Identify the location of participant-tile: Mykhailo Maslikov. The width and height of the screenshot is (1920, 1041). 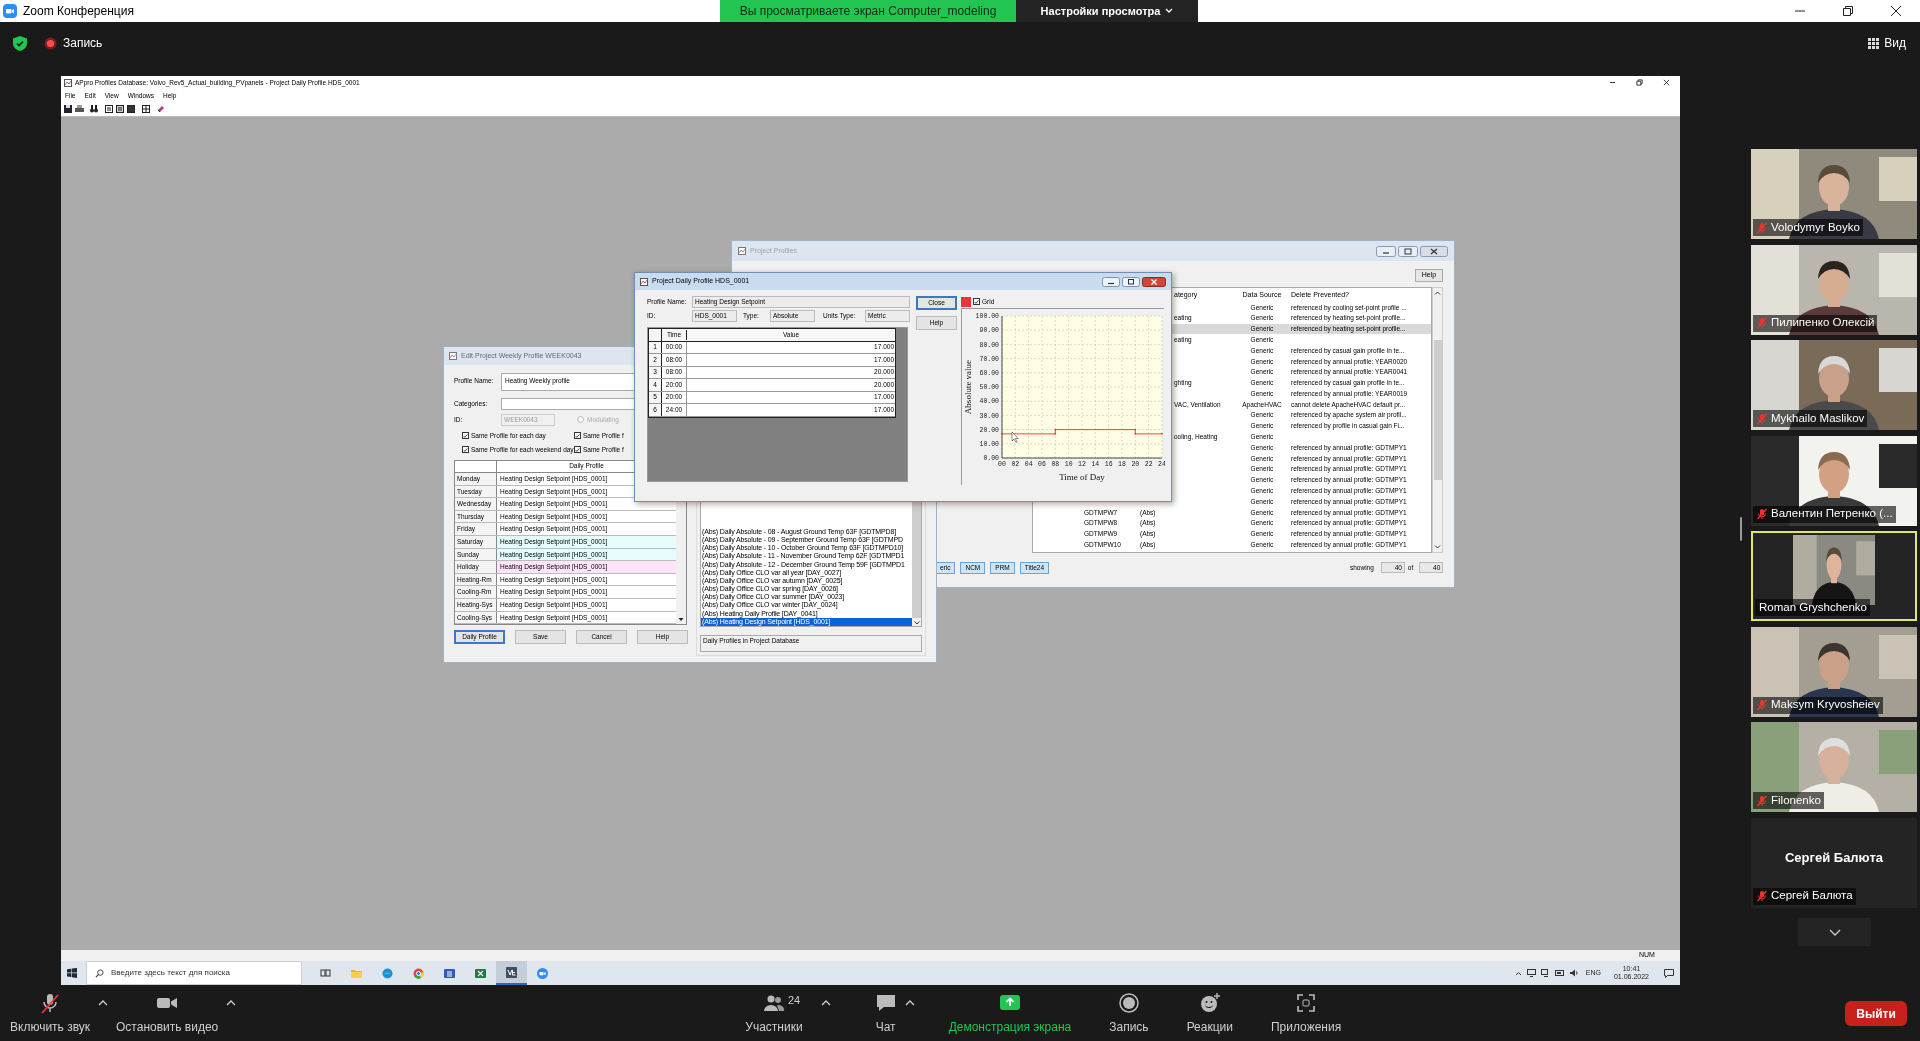
(1834, 385).